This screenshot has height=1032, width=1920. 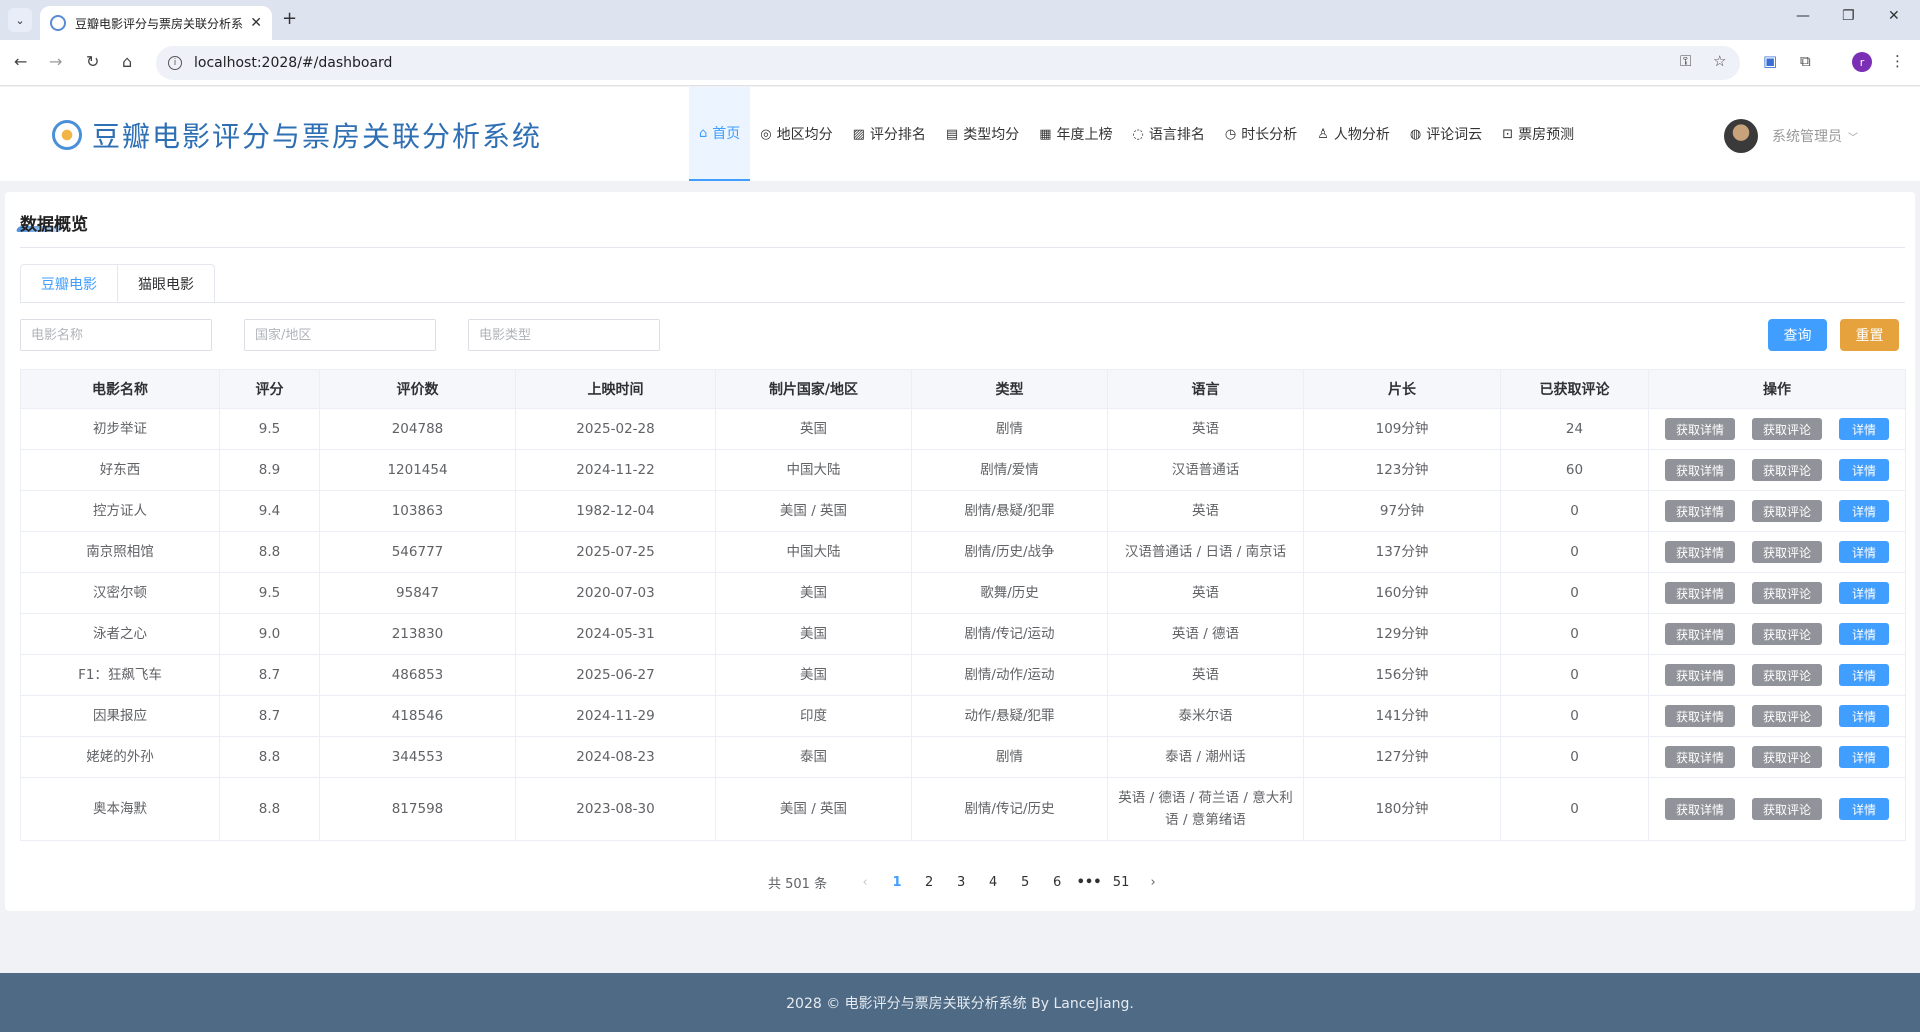 I want to click on column-header: 评分, so click(x=269, y=389).